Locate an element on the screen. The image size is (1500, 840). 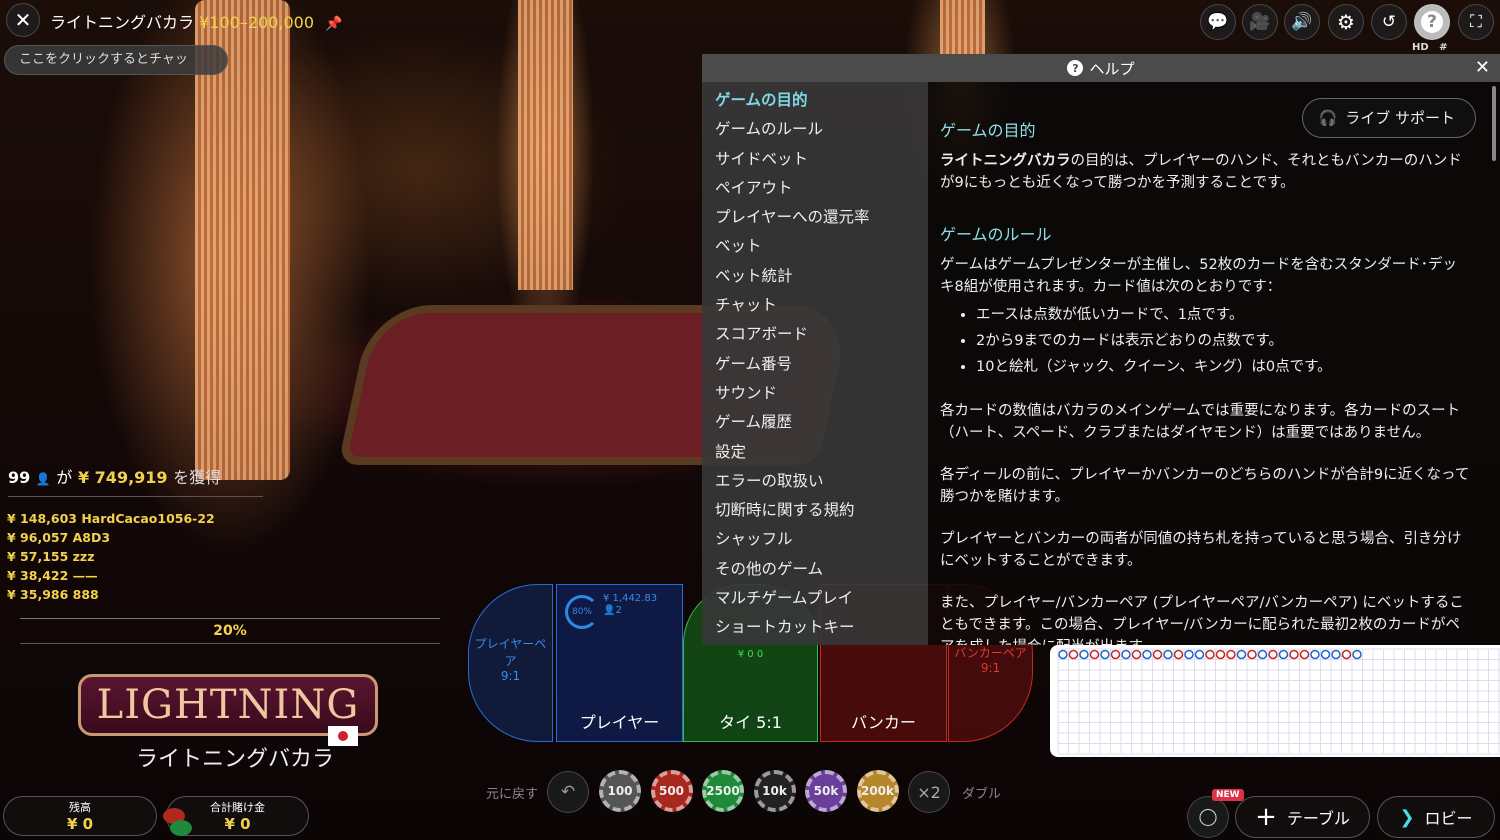
double-button: ×2 is located at coordinates (929, 792).